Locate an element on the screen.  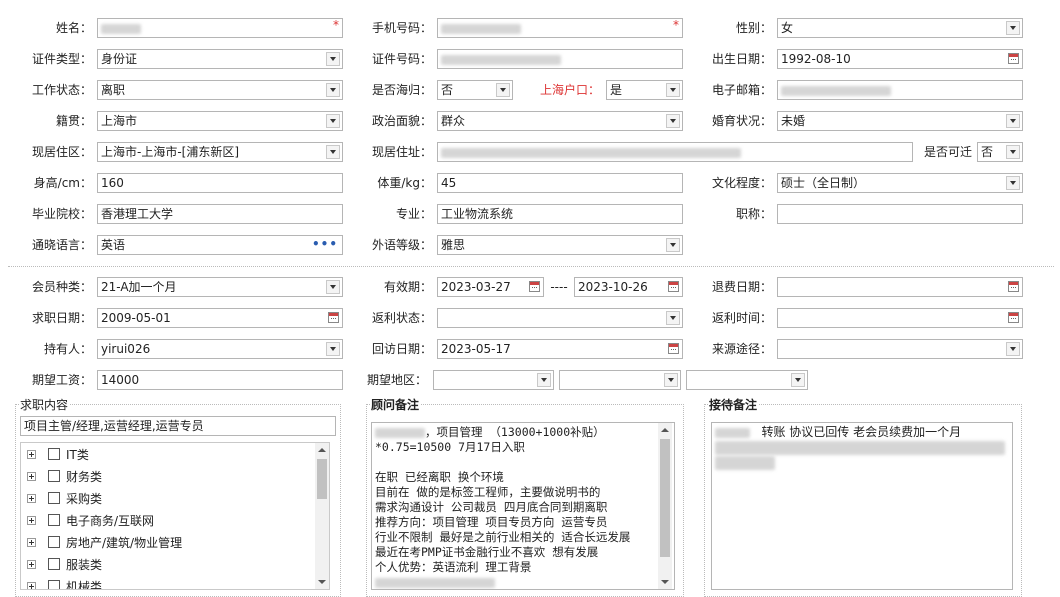
rebate-time-input is located at coordinates (900, 318).